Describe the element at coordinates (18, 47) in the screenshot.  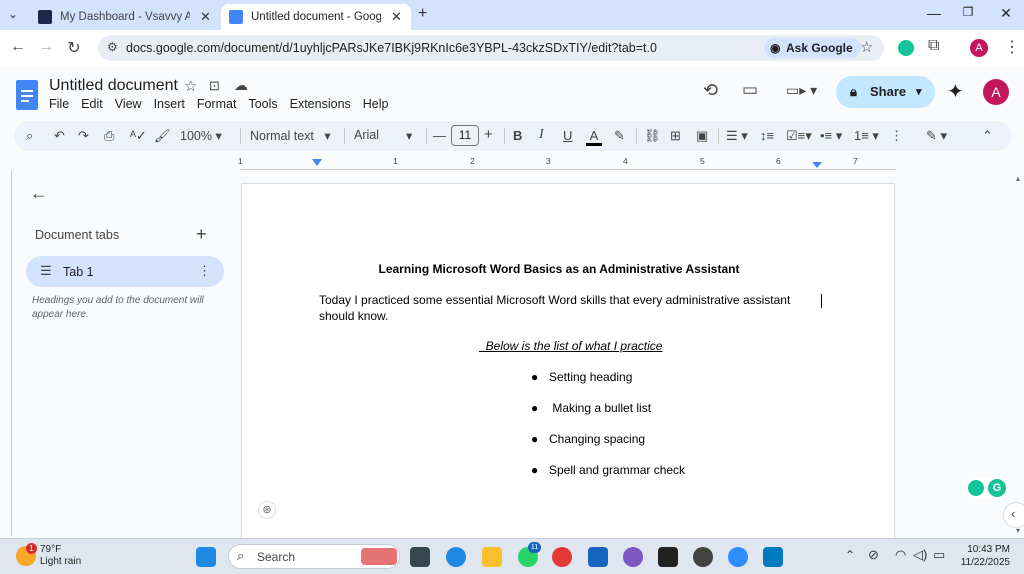
I see `back-arrow-icon: ←` at that location.